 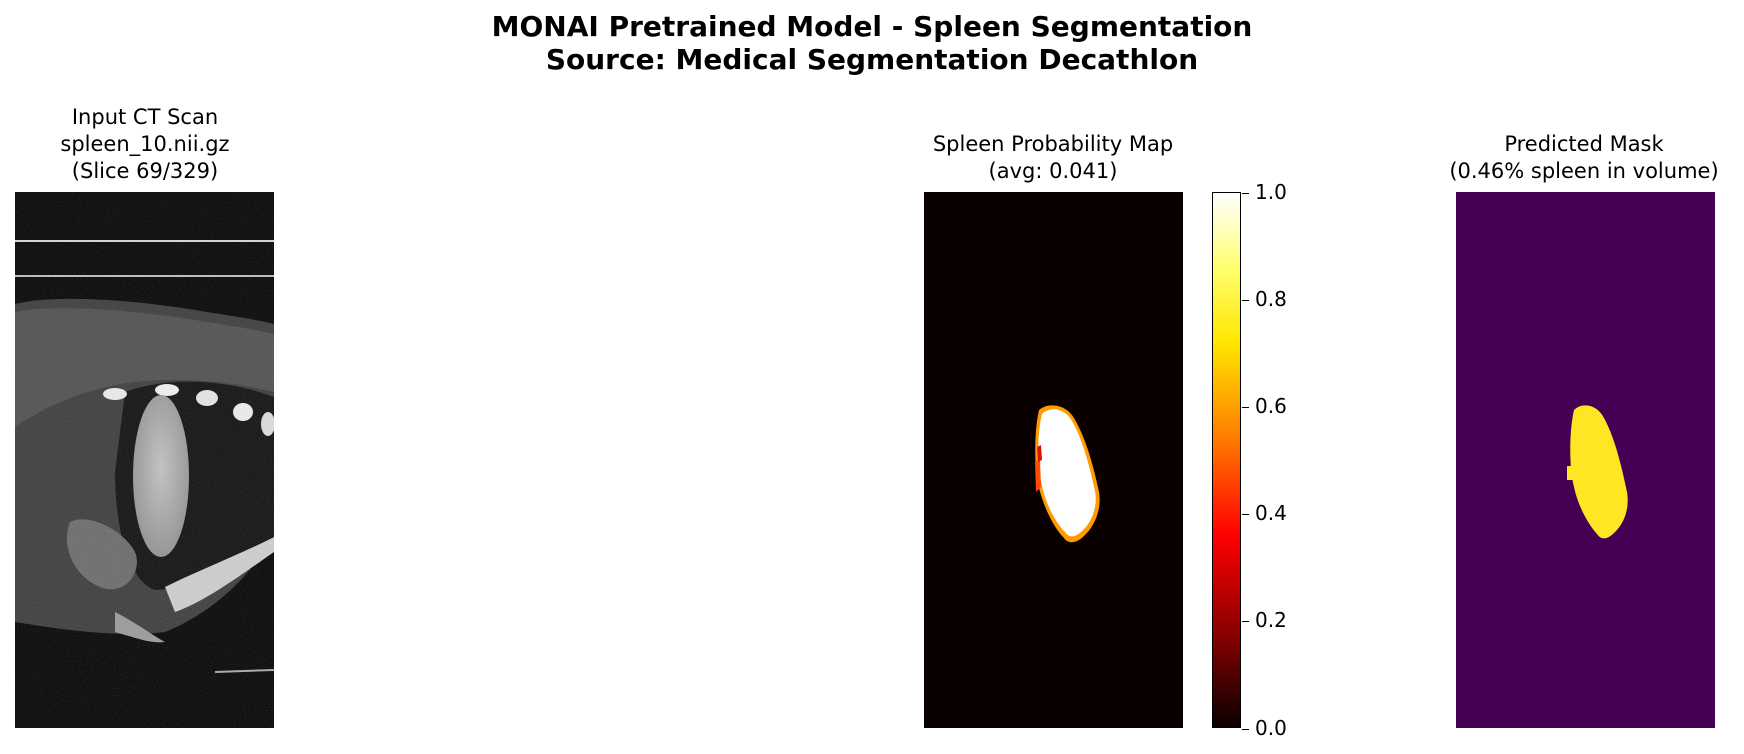 I want to click on ct-title-line1: Input CT Scan, so click(x=145, y=117).